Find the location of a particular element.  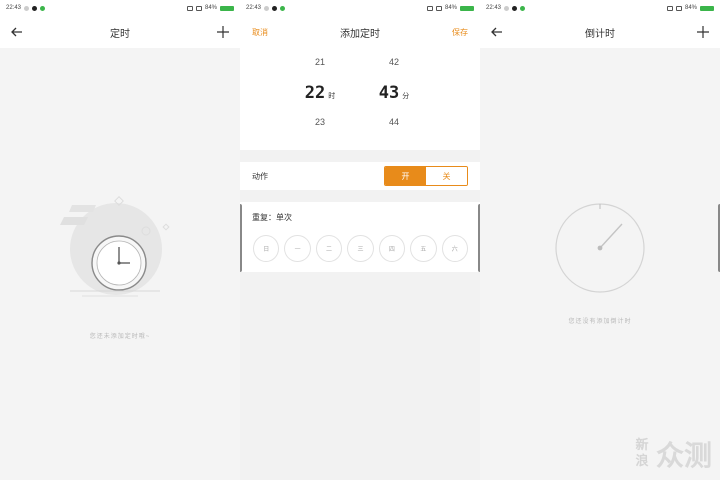

day-sat: 六 is located at coordinates (454, 248).